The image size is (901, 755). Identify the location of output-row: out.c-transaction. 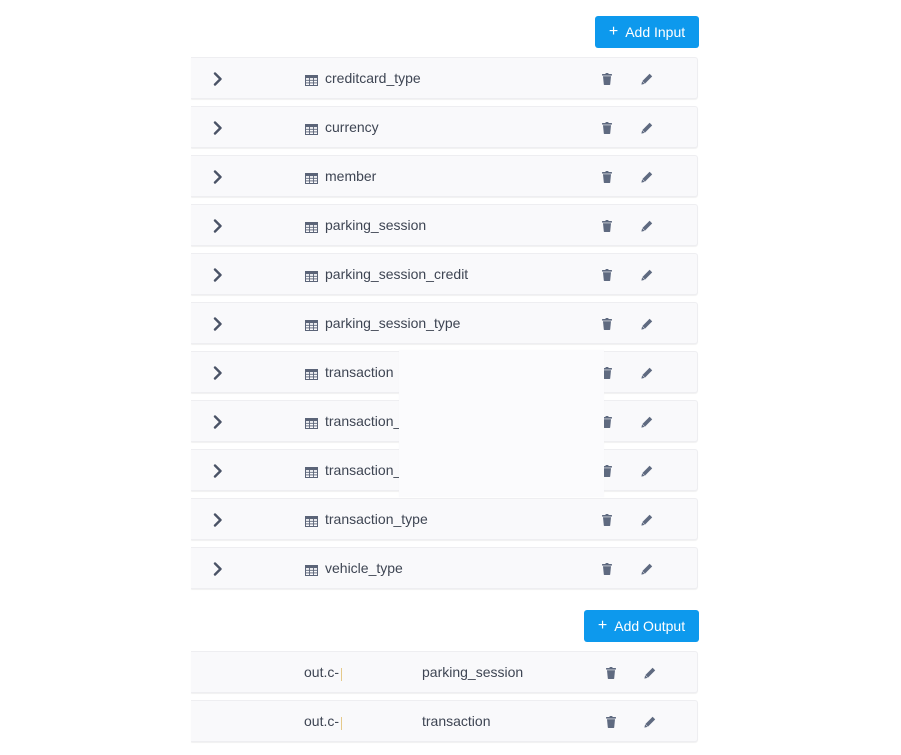
(444, 721).